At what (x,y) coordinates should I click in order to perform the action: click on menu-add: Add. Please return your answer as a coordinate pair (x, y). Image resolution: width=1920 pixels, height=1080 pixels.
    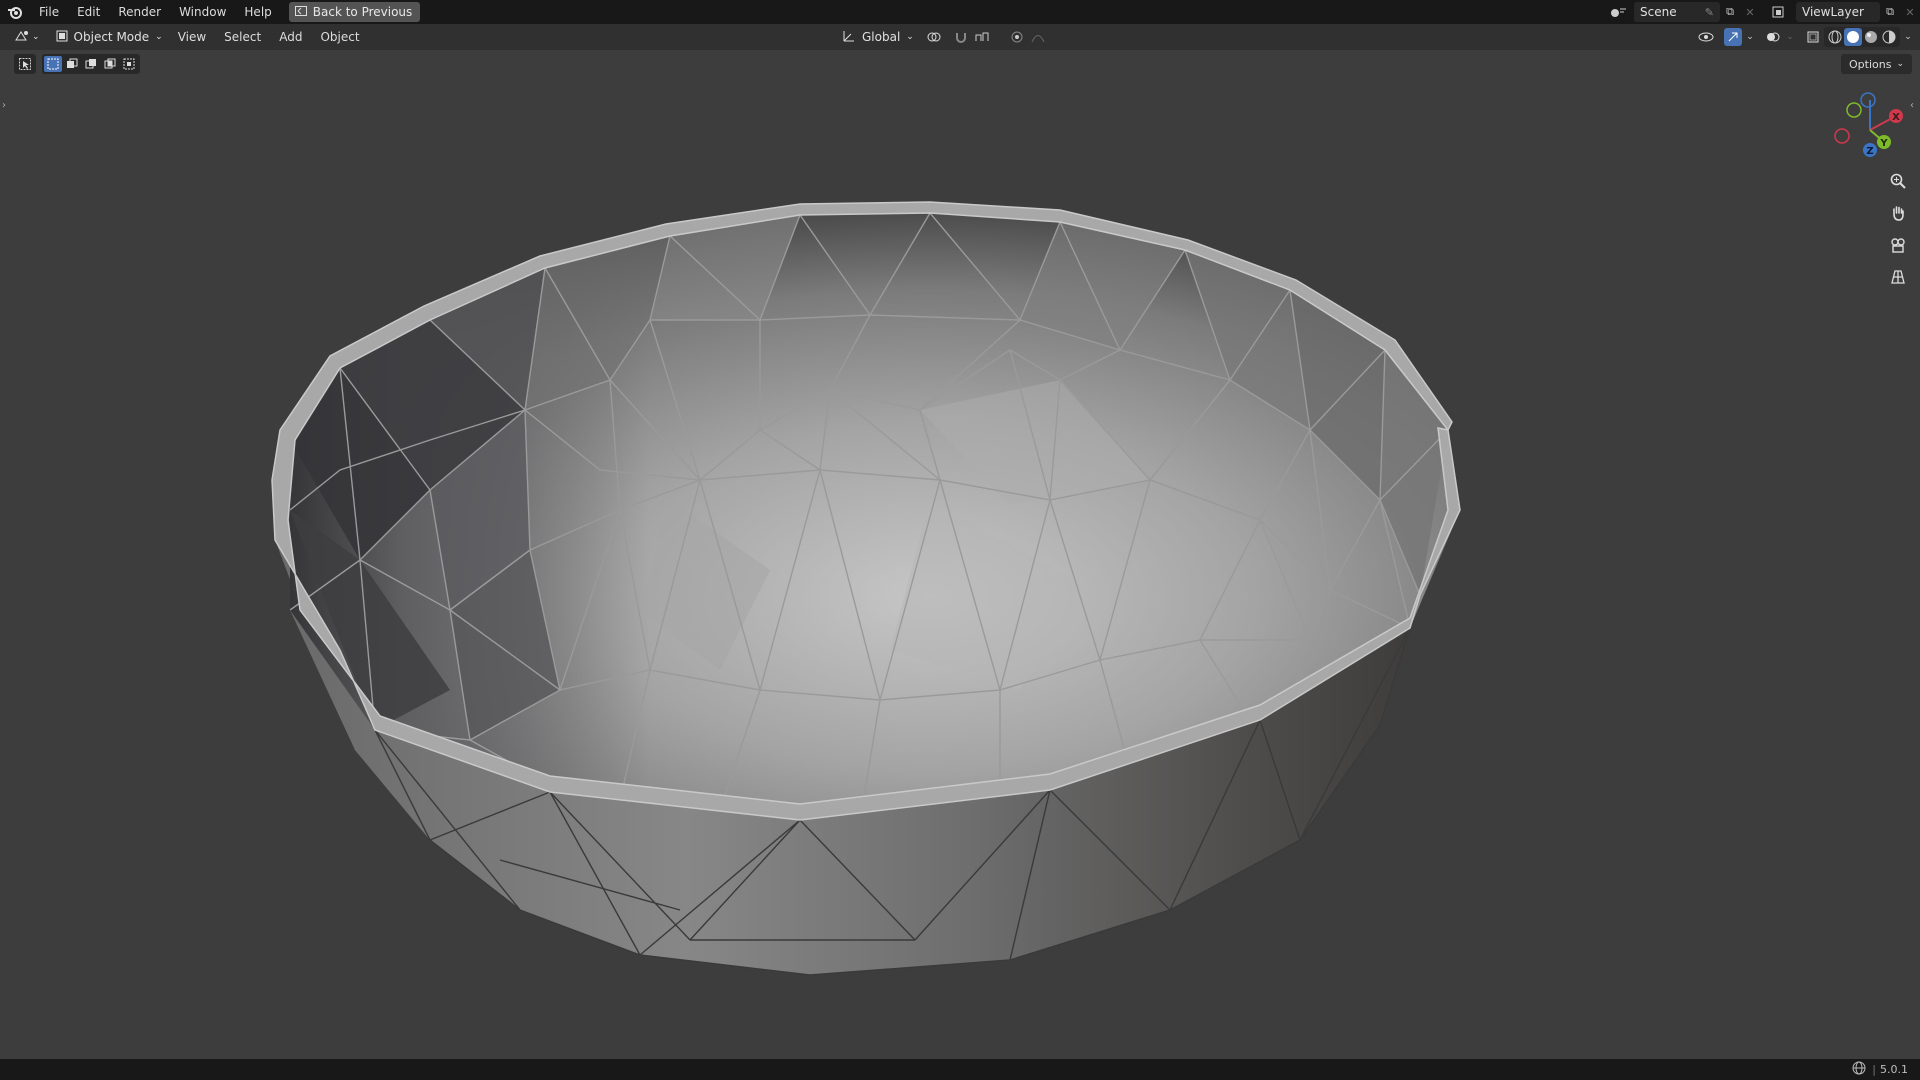
    Looking at the image, I should click on (290, 37).